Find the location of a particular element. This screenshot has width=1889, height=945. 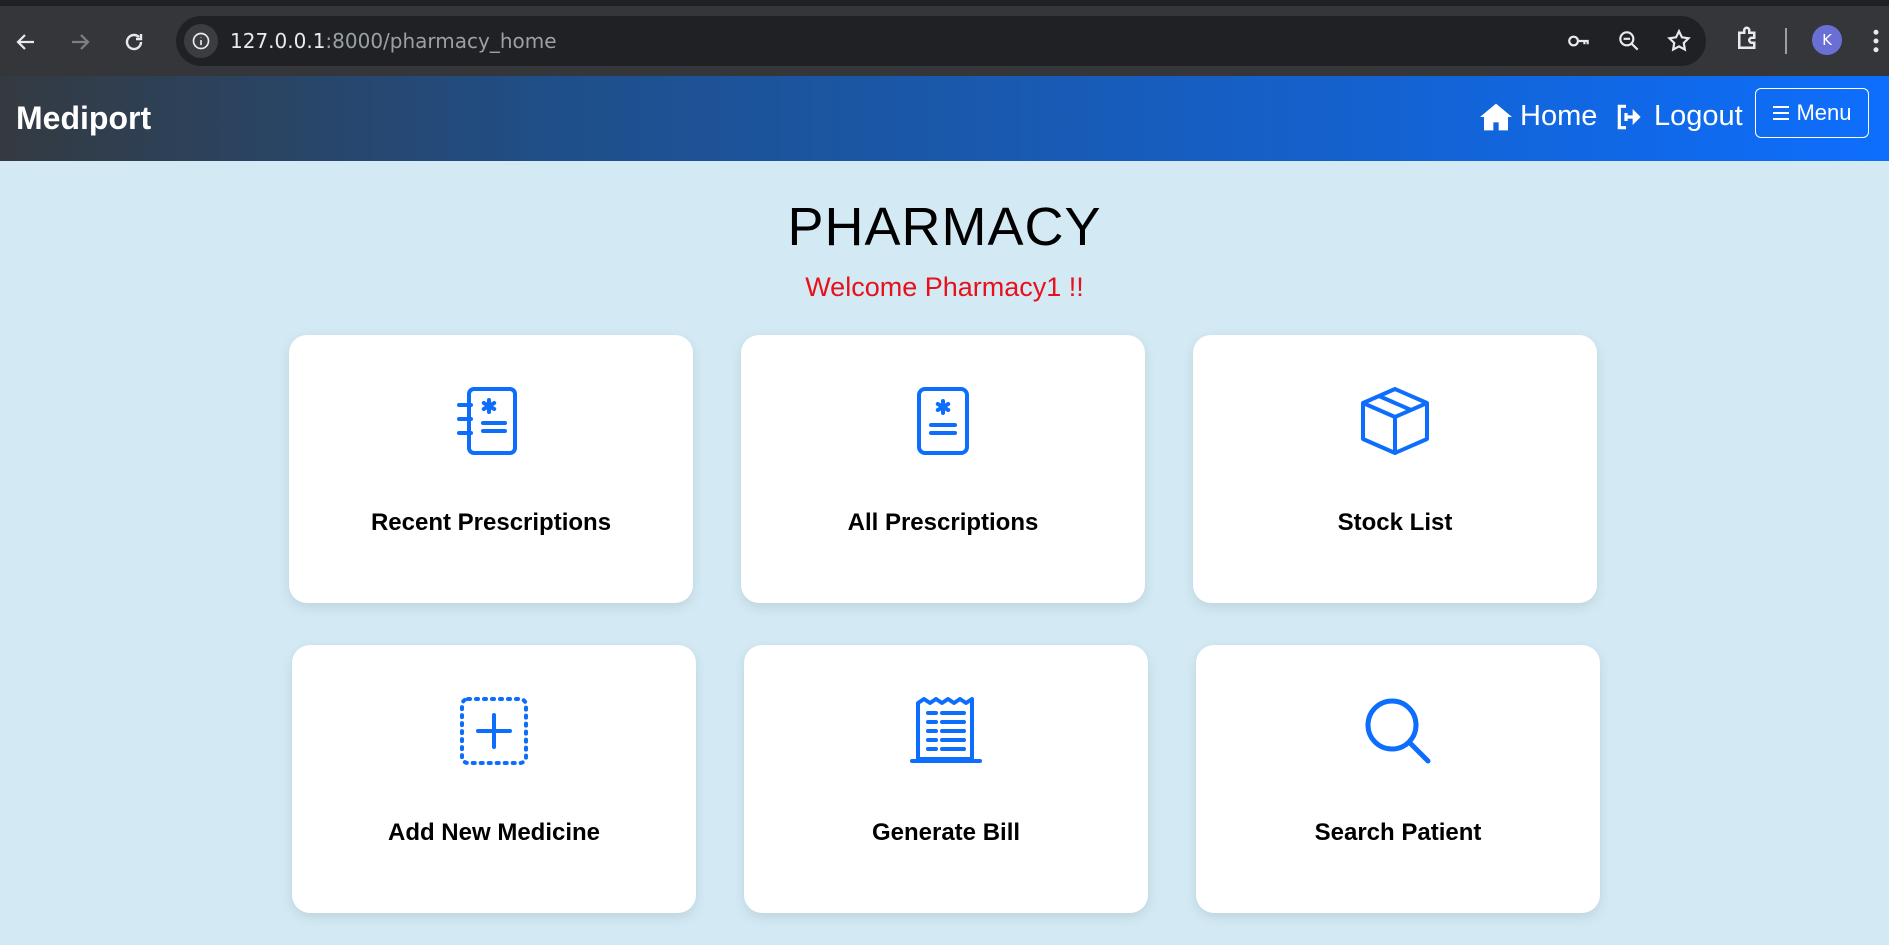

browser-toolbar: 127.0.0.1:8000/pharmacy_home K is located at coordinates (944, 38).